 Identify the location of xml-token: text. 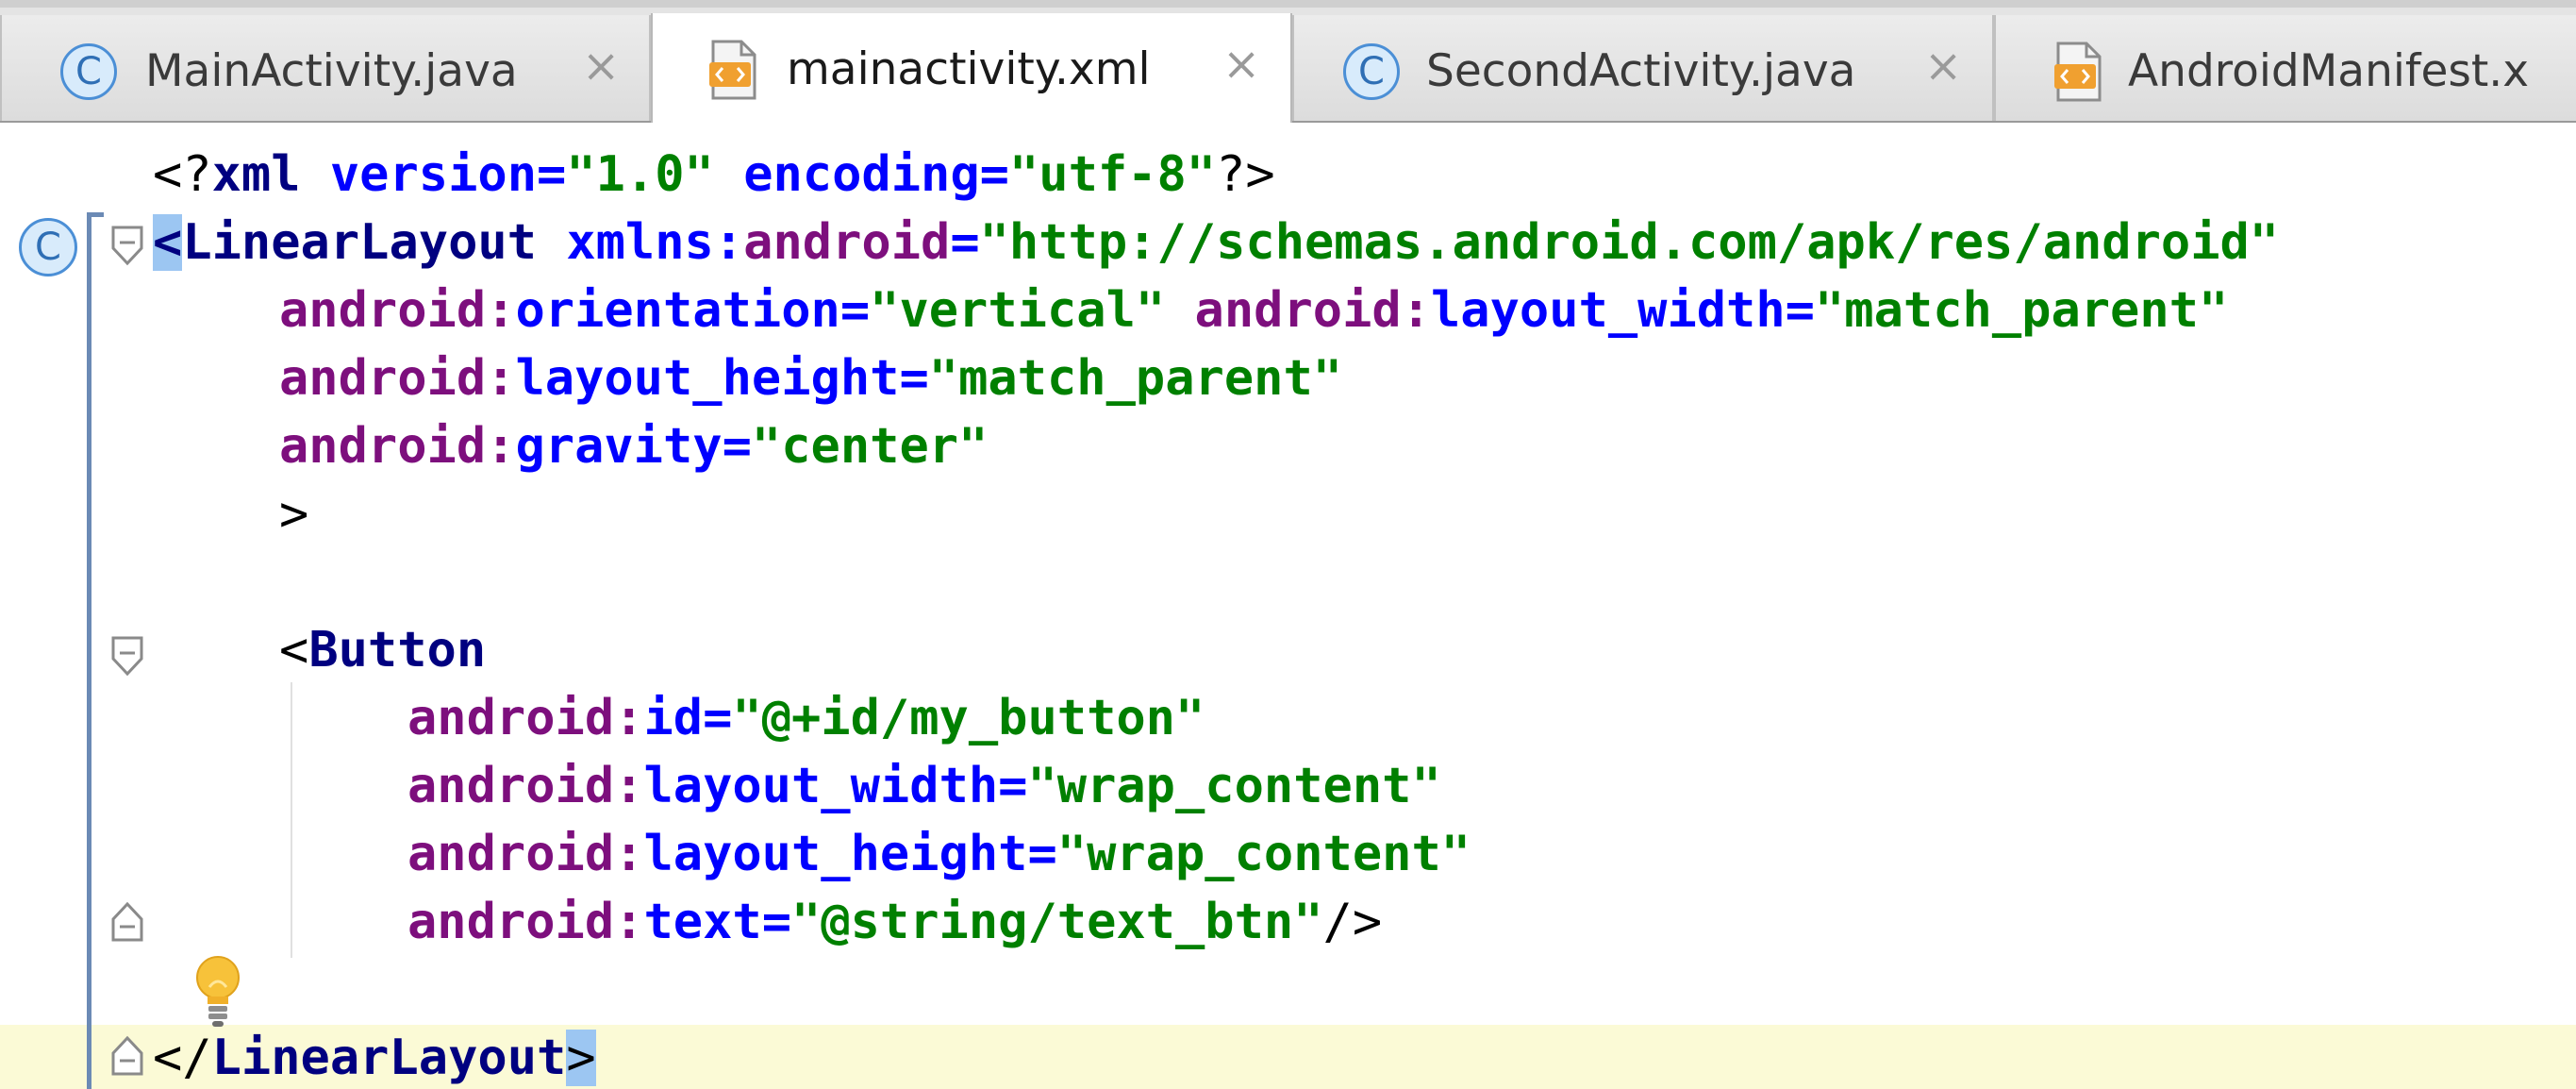
(703, 922).